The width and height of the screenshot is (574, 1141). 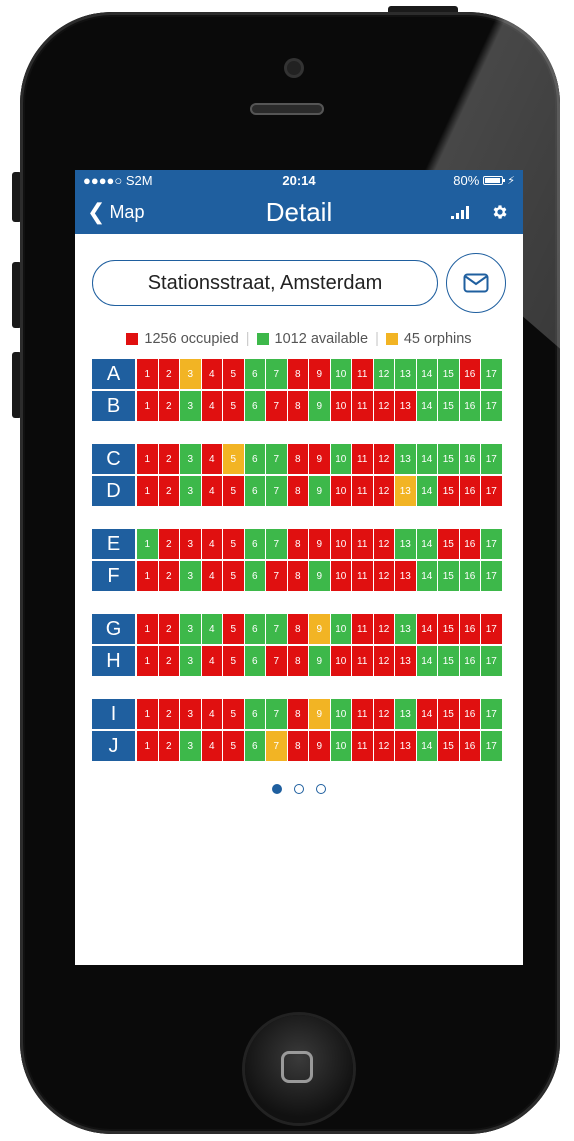 I want to click on parking-spot-available: 13, so click(x=405, y=544).